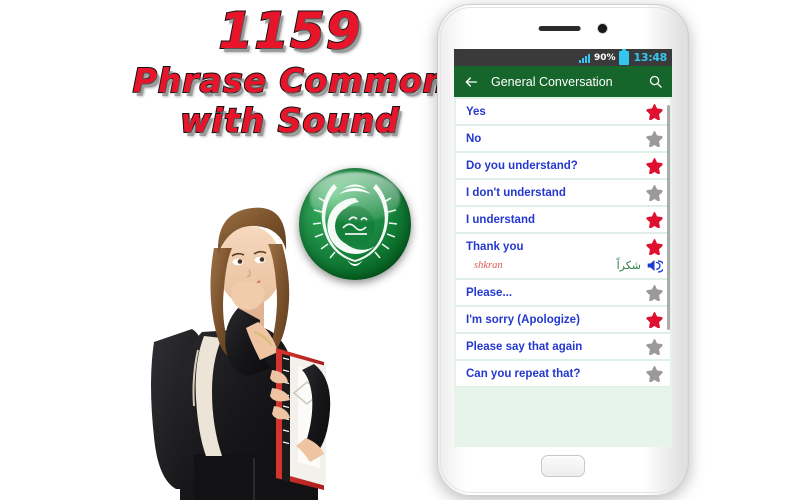 Image resolution: width=800 pixels, height=500 pixels. What do you see at coordinates (495, 246) in the screenshot?
I see `phrase-label: Thank you` at bounding box center [495, 246].